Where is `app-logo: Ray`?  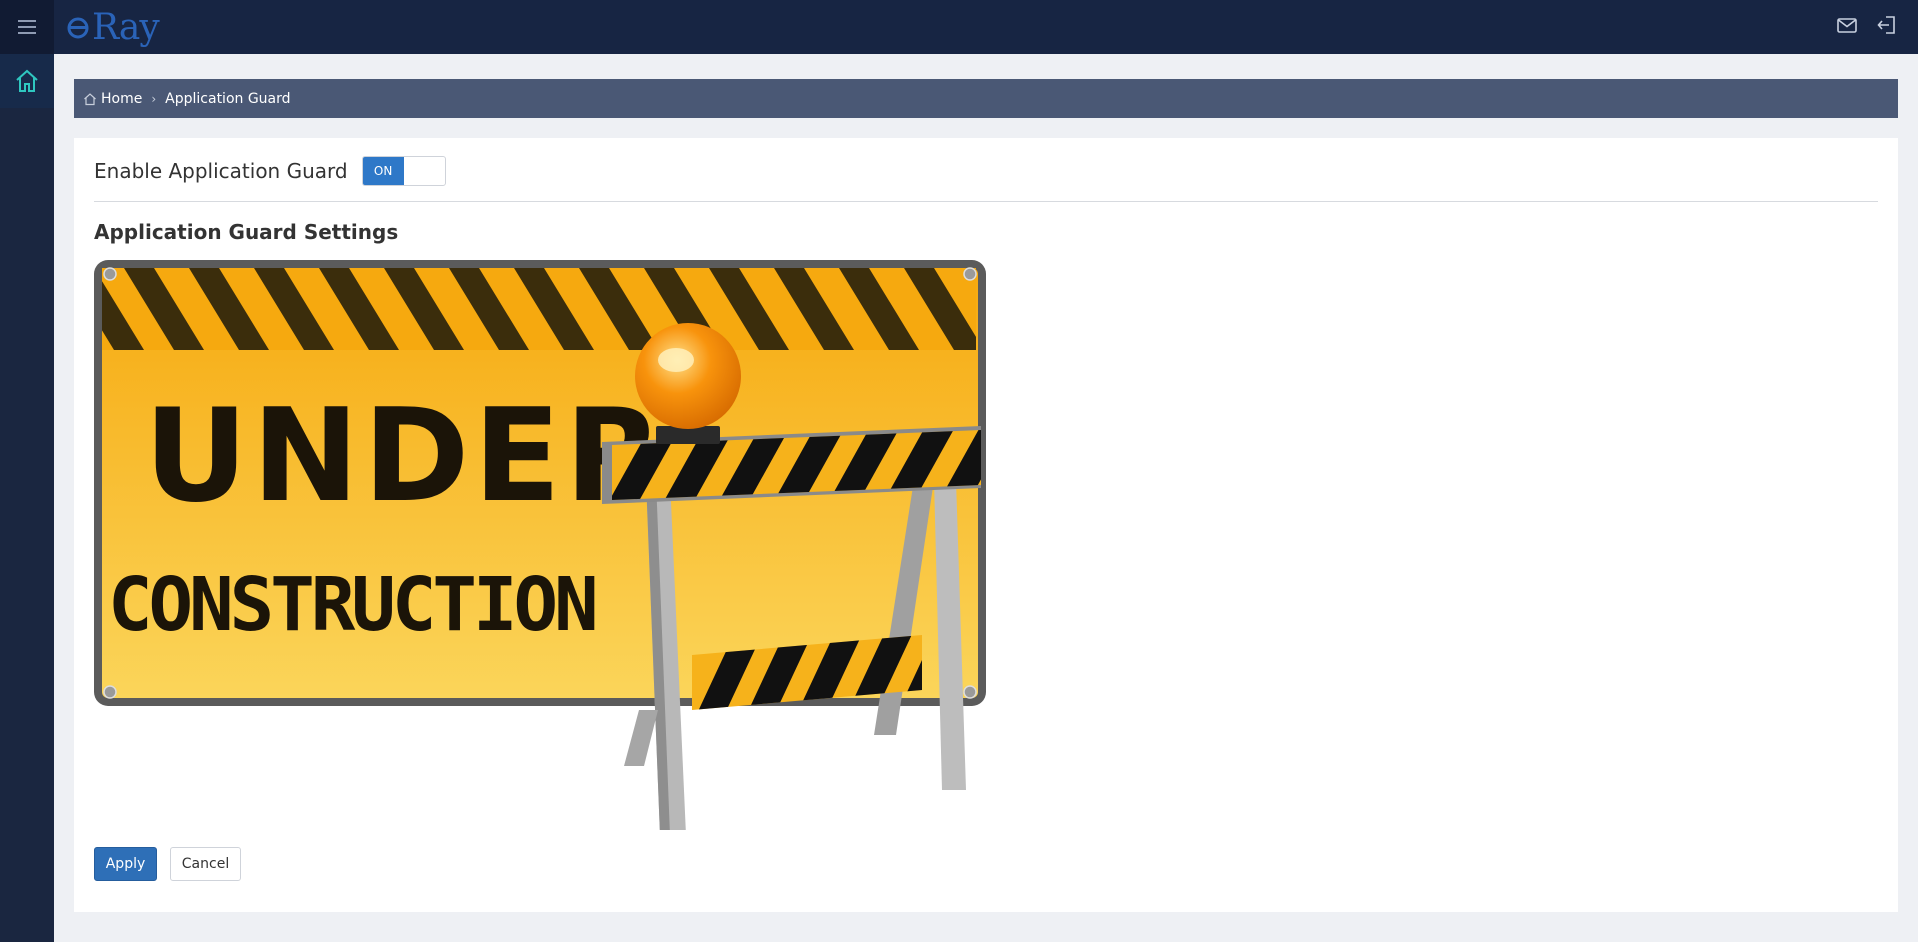
app-logo: Ray is located at coordinates (113, 27).